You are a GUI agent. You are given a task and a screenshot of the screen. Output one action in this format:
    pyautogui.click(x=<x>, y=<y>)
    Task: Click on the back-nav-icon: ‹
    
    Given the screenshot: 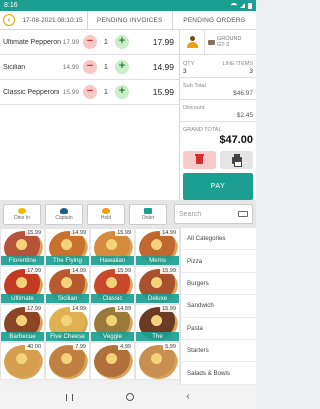 What is the action you would take?
    pyautogui.click(x=187, y=397)
    